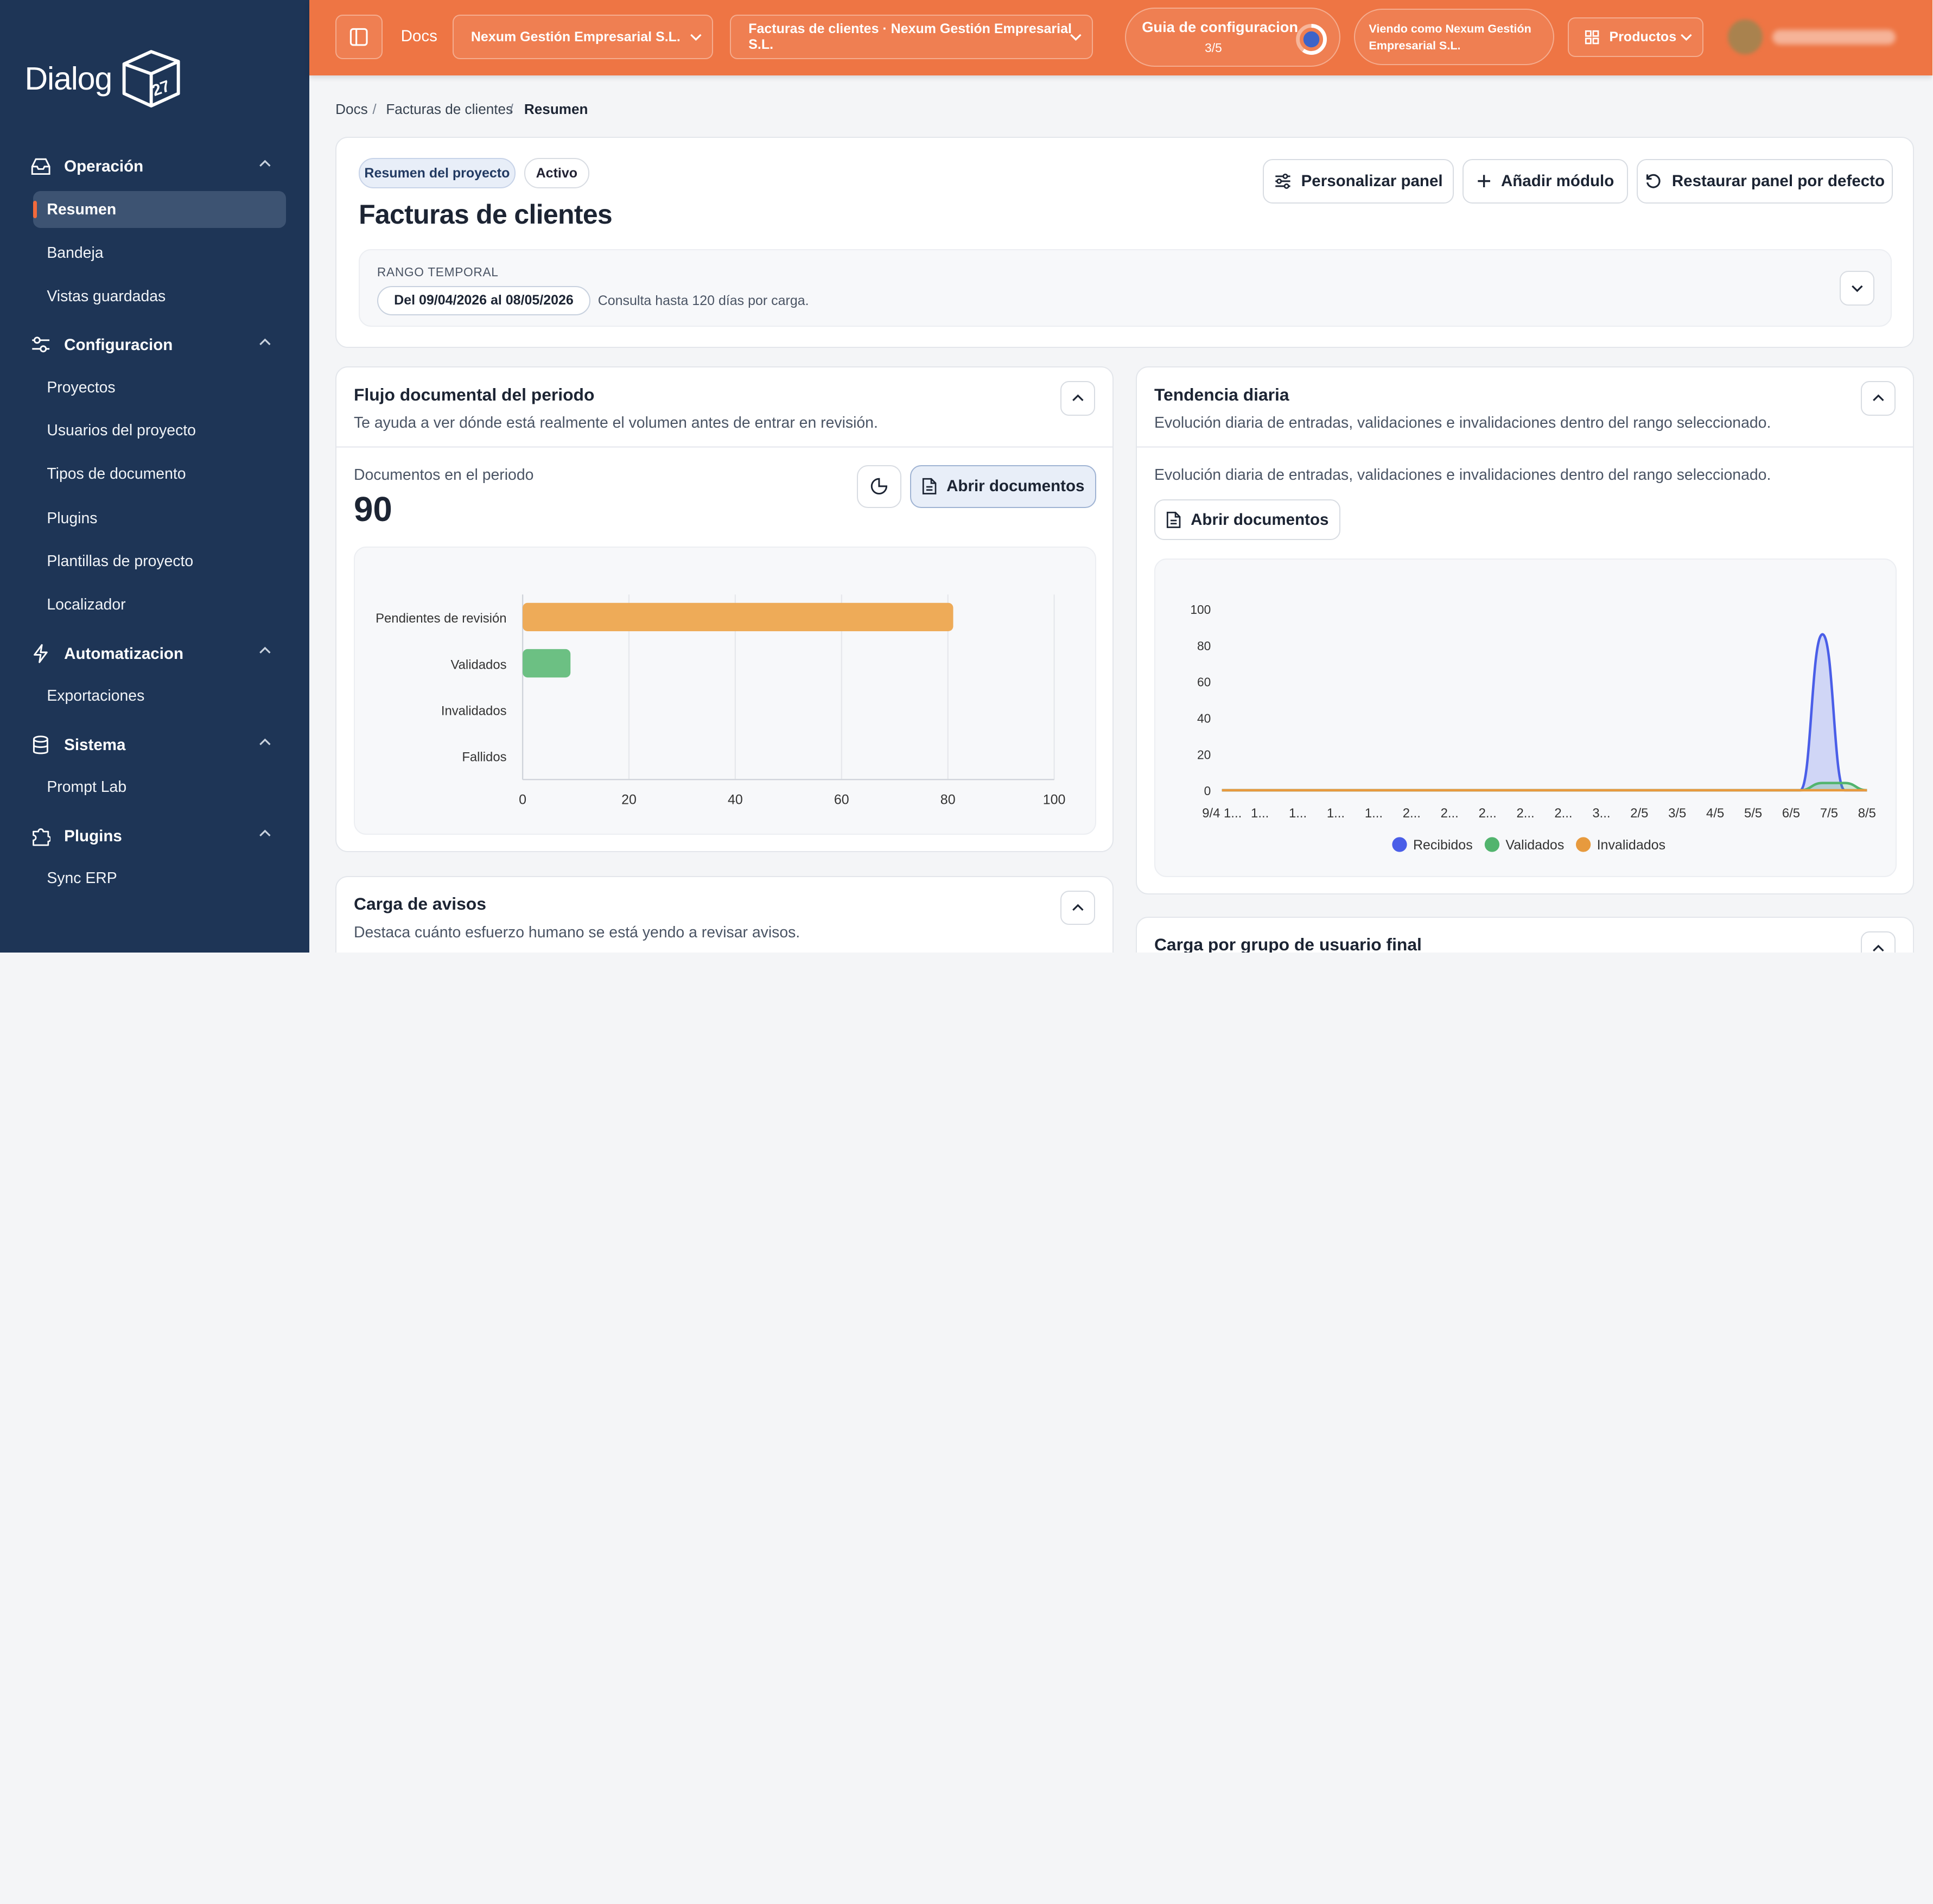  I want to click on x-tick-label: 80, so click(948, 799).